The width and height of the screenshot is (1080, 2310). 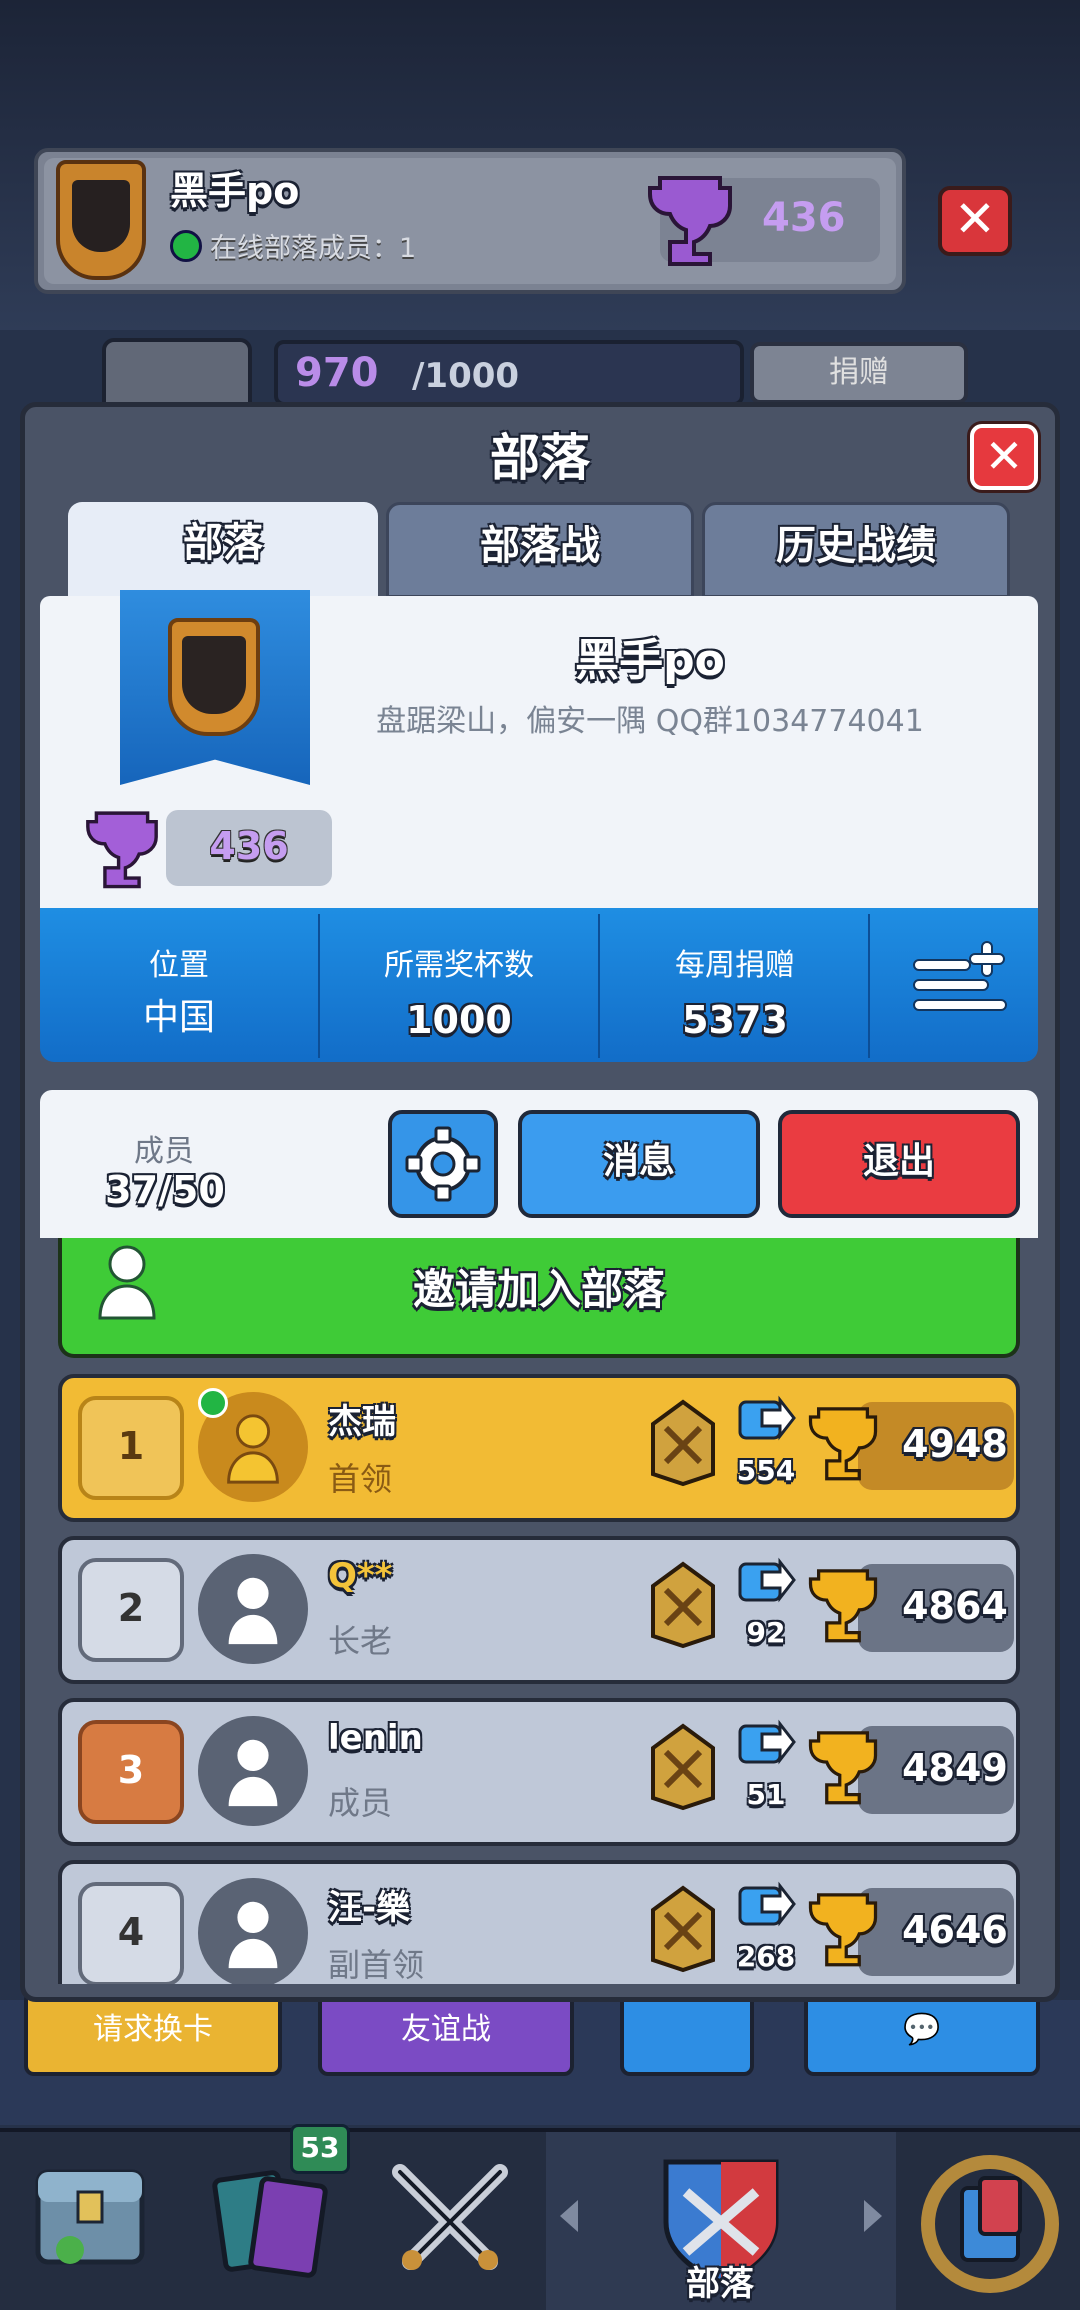 What do you see at coordinates (735, 965) in the screenshot?
I see `stat-label: 每周捐赠` at bounding box center [735, 965].